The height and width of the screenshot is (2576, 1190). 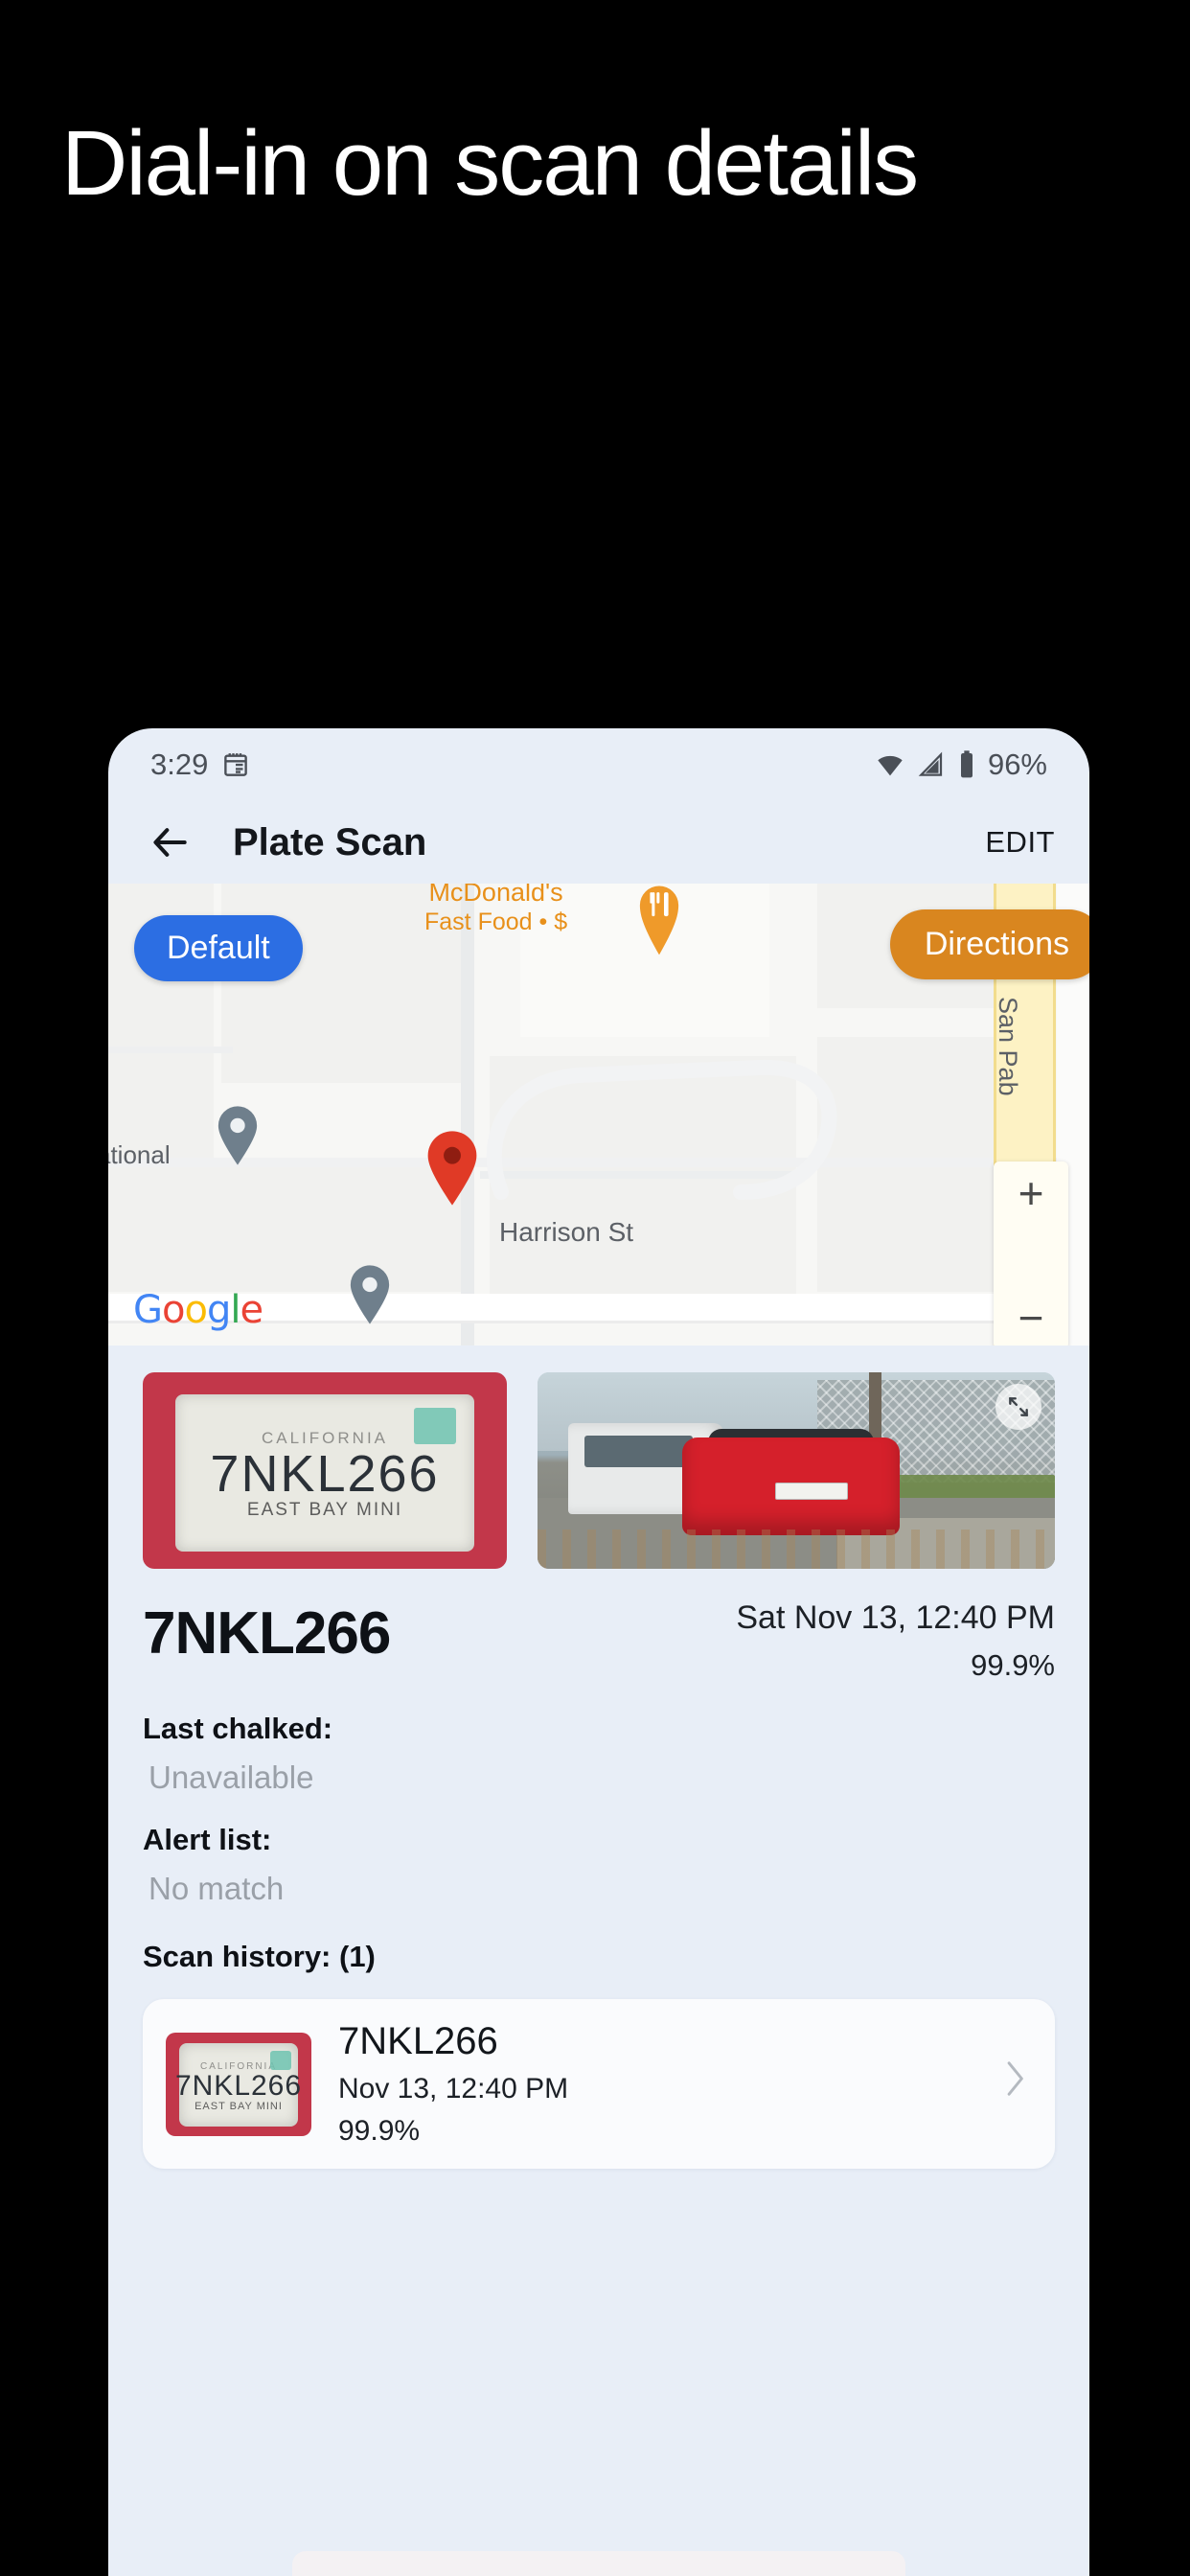 I want to click on google-letter-o1: o, so click(x=174, y=1310).